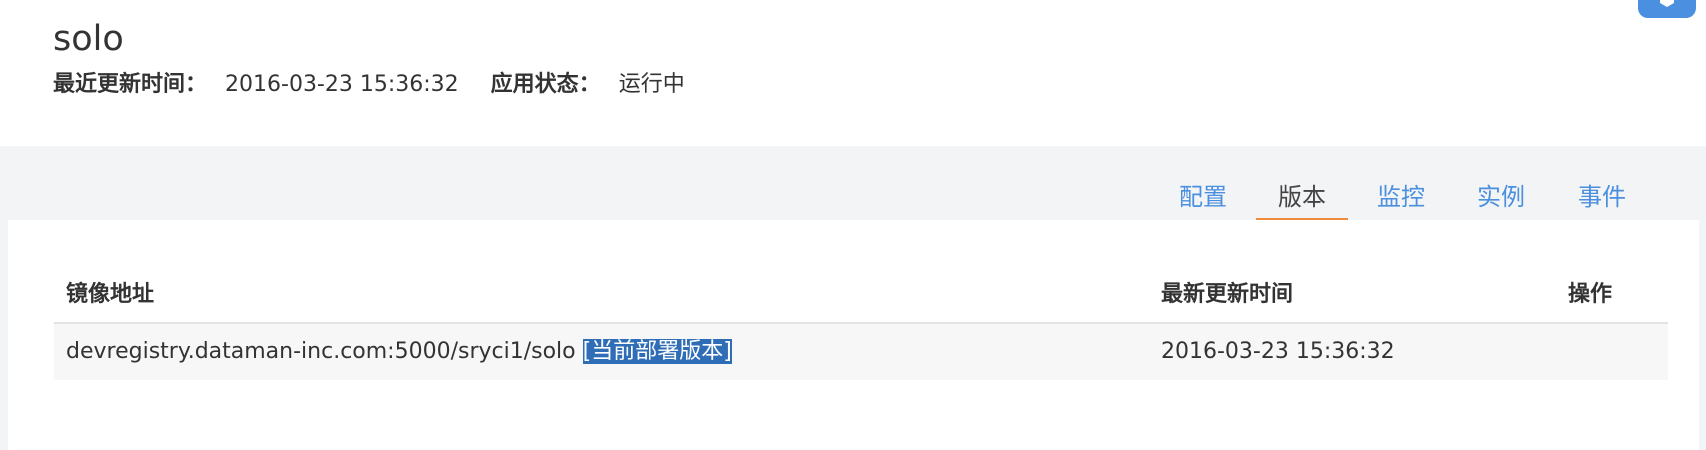 The height and width of the screenshot is (450, 1706). I want to click on tab-versions: 版本, so click(1302, 197).